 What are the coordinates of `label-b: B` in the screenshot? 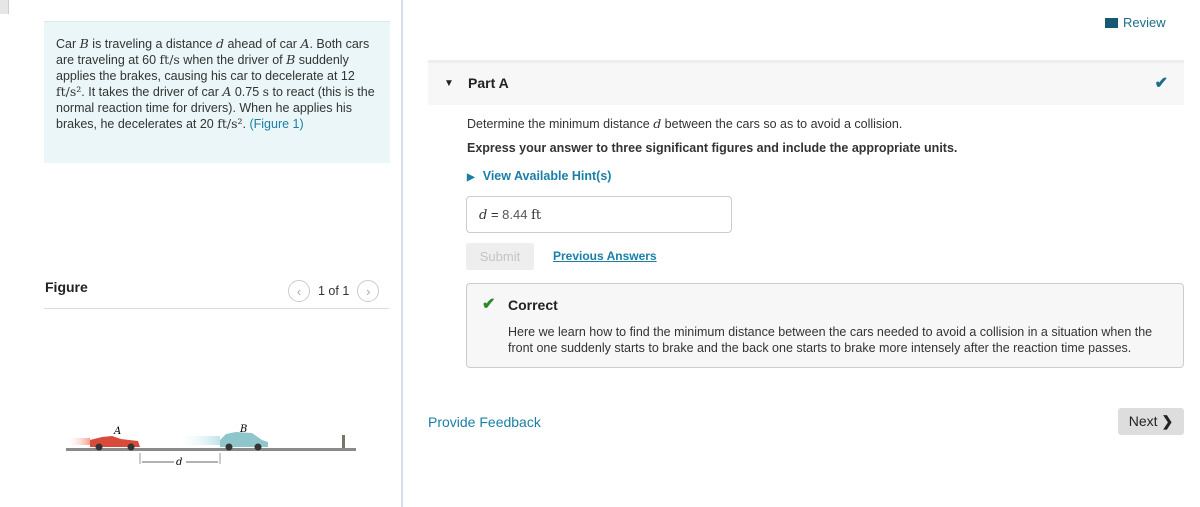 It's located at (243, 429).